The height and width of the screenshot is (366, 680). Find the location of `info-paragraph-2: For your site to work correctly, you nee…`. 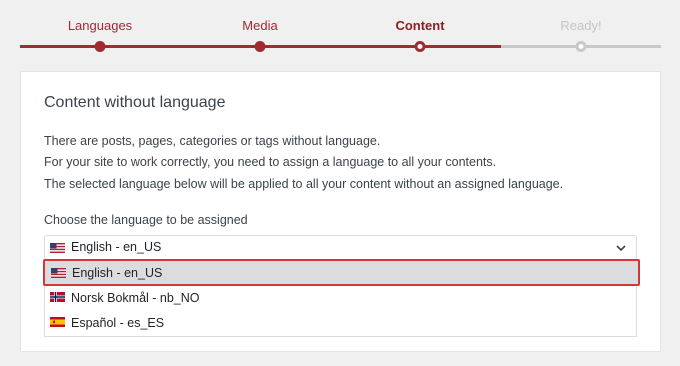

info-paragraph-2: For your site to work correctly, you nee… is located at coordinates (270, 162).